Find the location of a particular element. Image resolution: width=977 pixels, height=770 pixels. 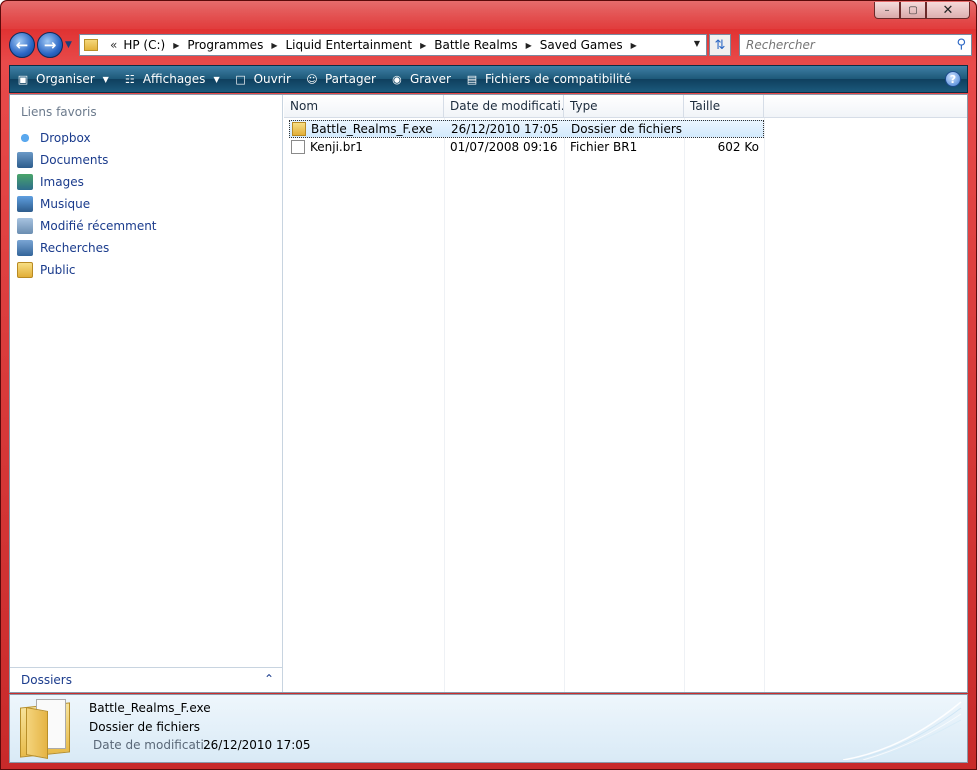

column-label: Type is located at coordinates (584, 106).